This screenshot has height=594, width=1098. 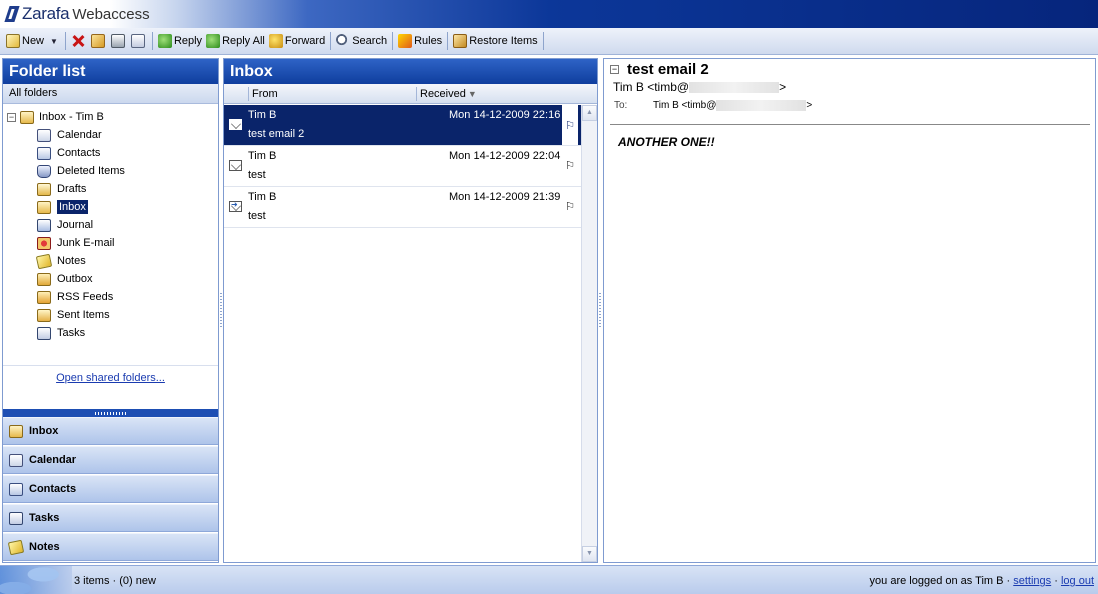 What do you see at coordinates (1077, 581) in the screenshot?
I see `logout-link: log out` at bounding box center [1077, 581].